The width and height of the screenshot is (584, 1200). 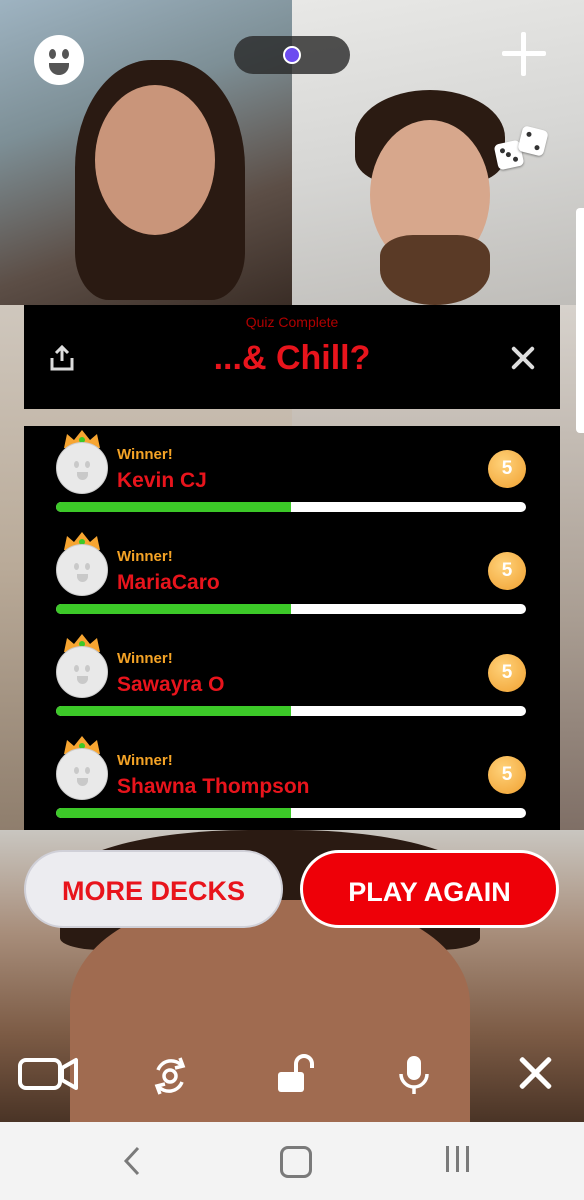 I want to click on quiz-status: Quiz Complete, so click(x=292, y=322).